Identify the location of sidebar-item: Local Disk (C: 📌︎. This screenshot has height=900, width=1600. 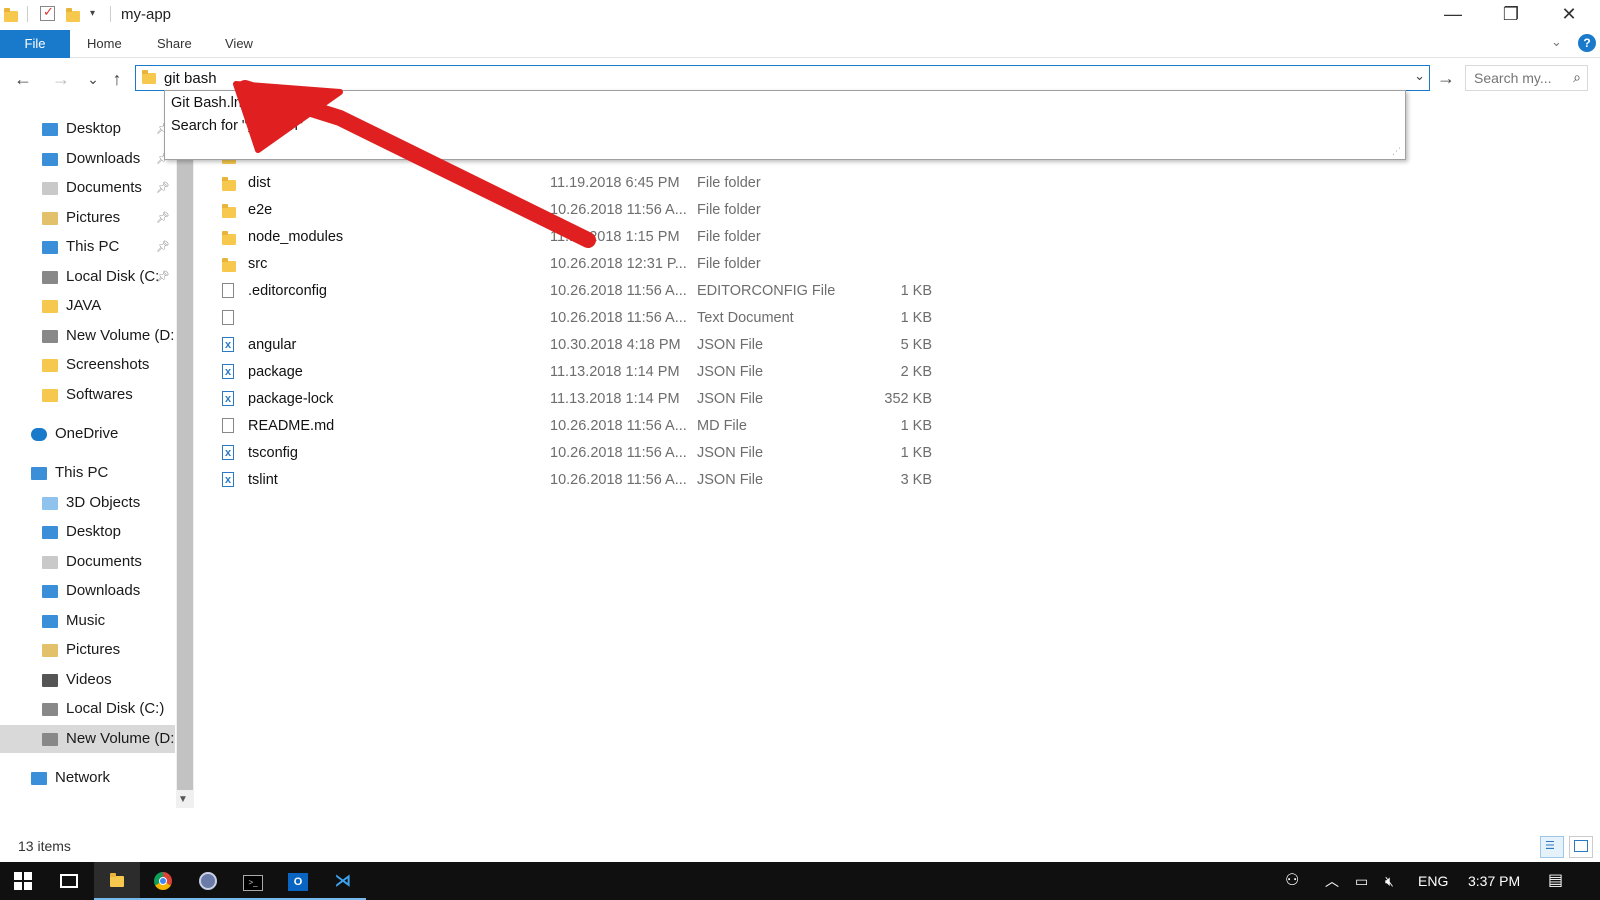
(87, 277).